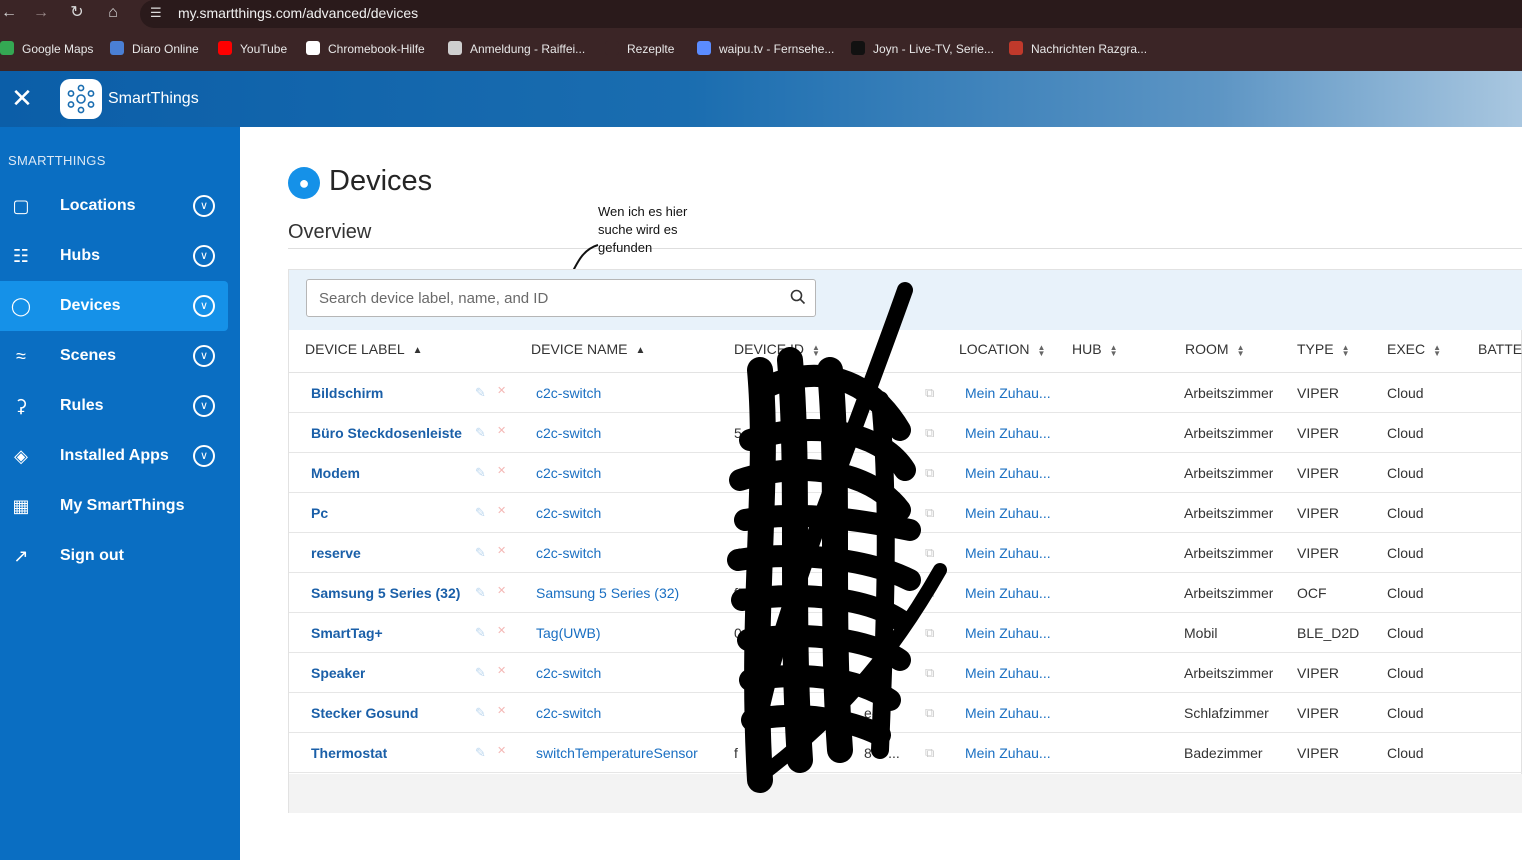 The image size is (1522, 860). What do you see at coordinates (319, 513) in the screenshot?
I see `device-label-link: Pc` at bounding box center [319, 513].